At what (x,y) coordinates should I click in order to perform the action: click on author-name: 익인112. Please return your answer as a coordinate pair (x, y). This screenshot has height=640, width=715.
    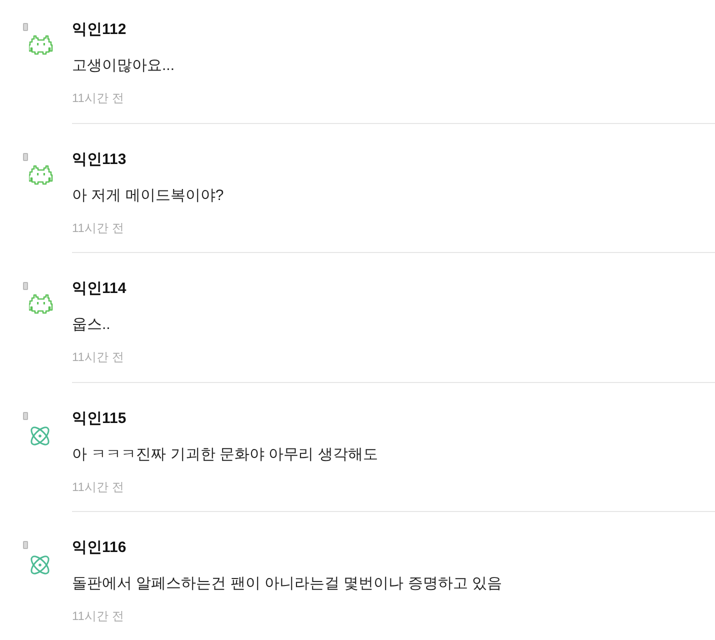
    Looking at the image, I should click on (100, 30).